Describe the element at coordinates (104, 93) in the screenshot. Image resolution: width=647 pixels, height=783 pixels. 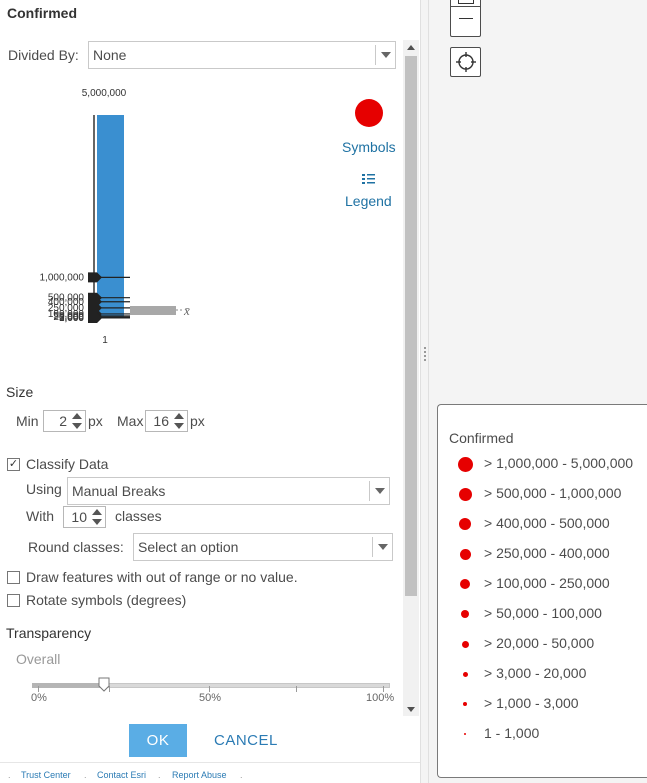
I see `chart-max-label: 5,000,000` at that location.